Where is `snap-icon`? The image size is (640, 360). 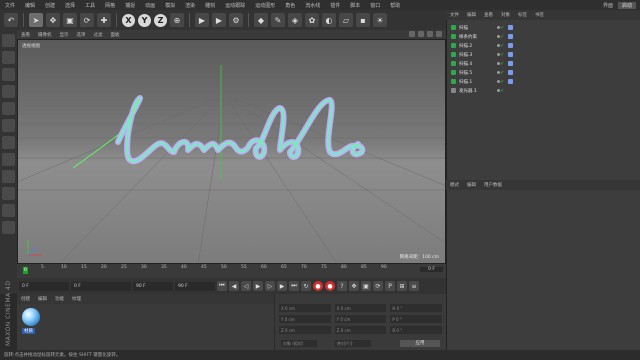
snap-icon is located at coordinates (8, 193).